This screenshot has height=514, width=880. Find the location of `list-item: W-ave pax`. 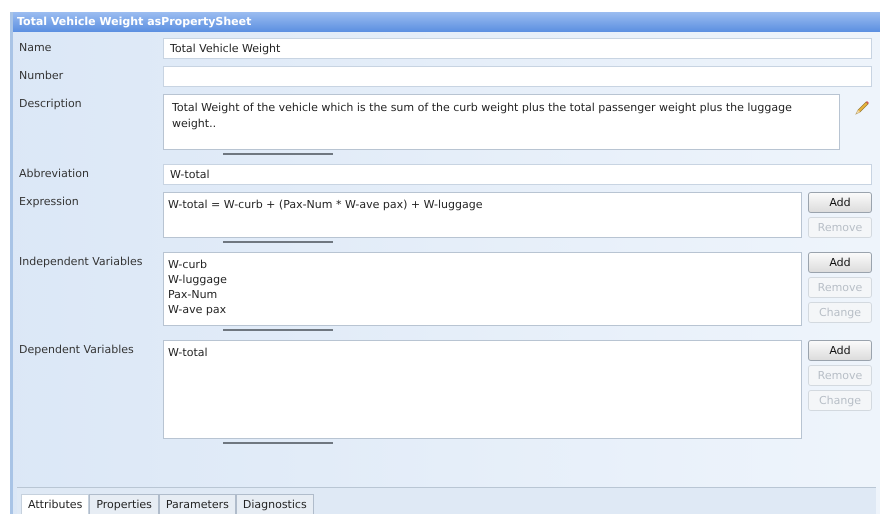

list-item: W-ave pax is located at coordinates (482, 309).